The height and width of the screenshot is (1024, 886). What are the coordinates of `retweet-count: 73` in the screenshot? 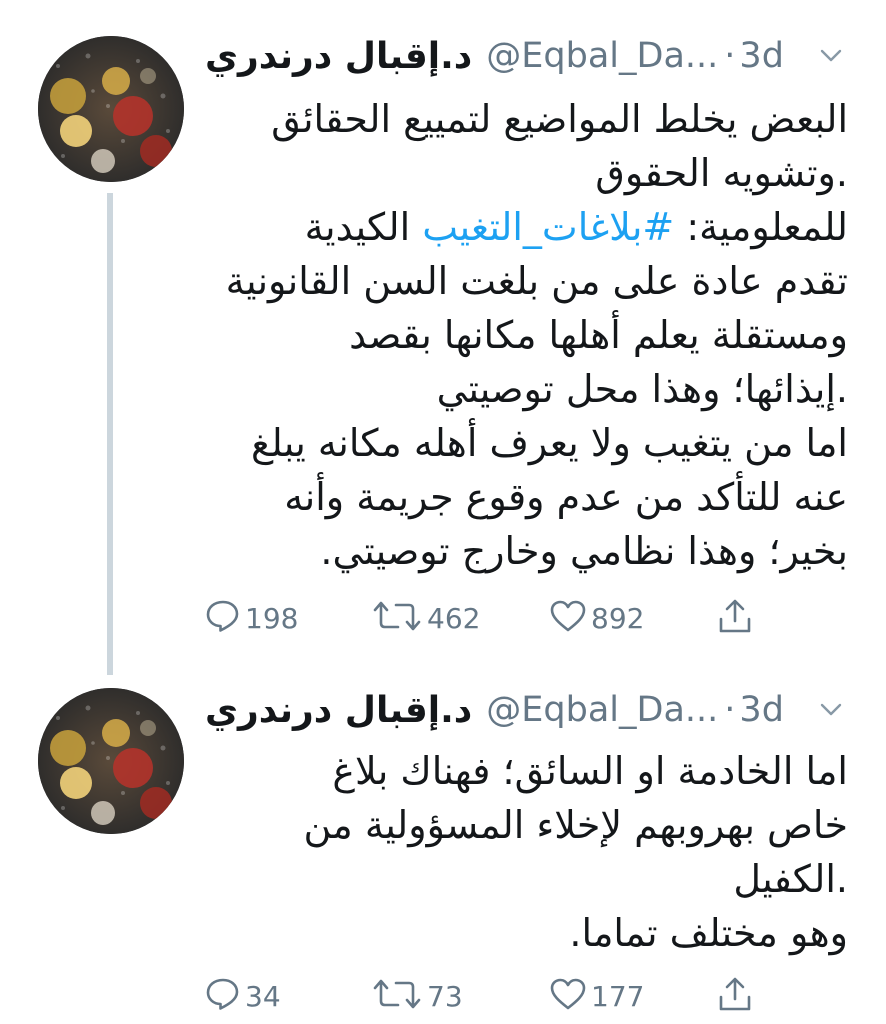 It's located at (445, 996).